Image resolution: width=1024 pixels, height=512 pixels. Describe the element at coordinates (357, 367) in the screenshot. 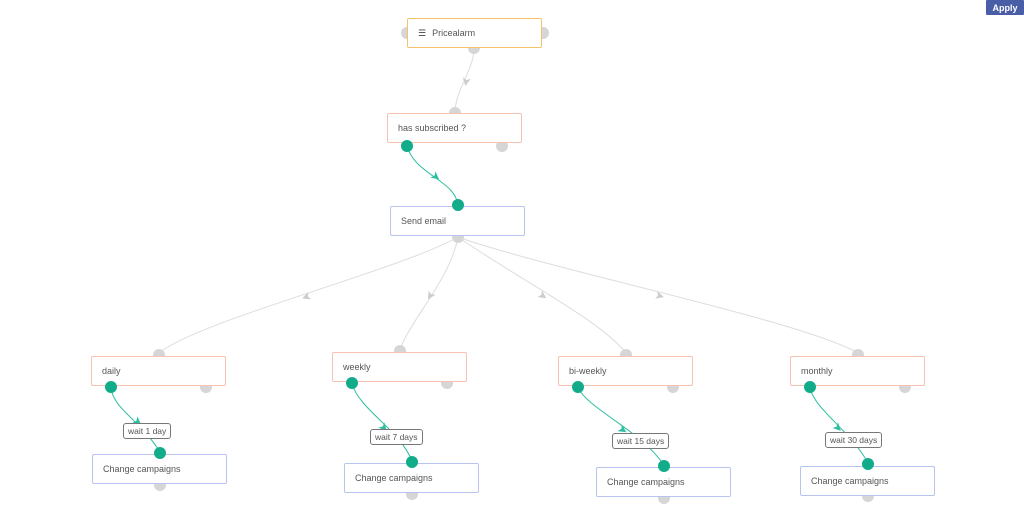

I see `node-label: weekly` at that location.